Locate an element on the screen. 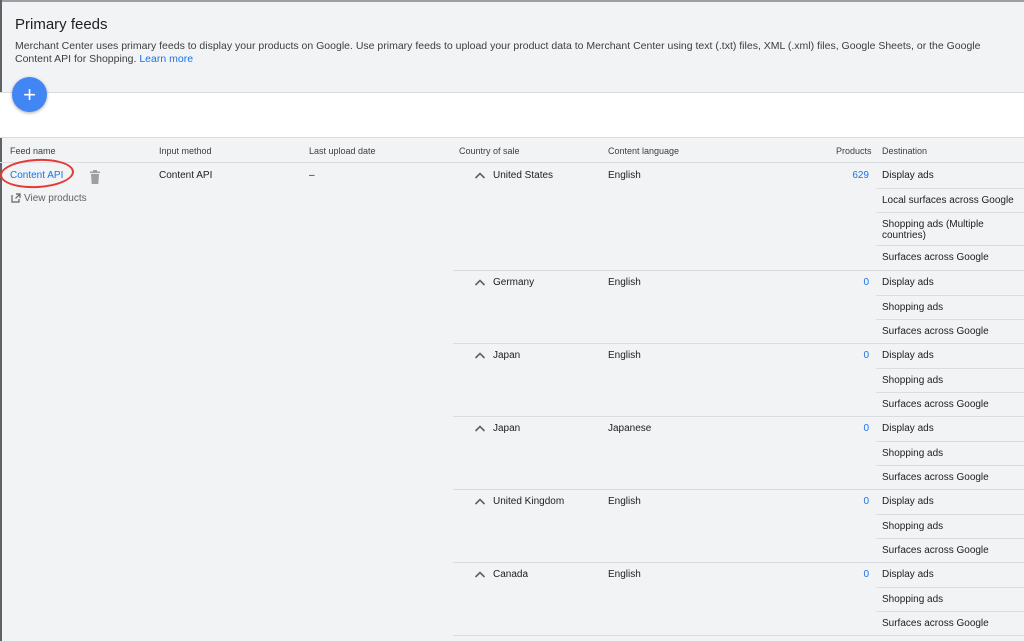 The image size is (1024, 641). toolbar-band is located at coordinates (512, 115).